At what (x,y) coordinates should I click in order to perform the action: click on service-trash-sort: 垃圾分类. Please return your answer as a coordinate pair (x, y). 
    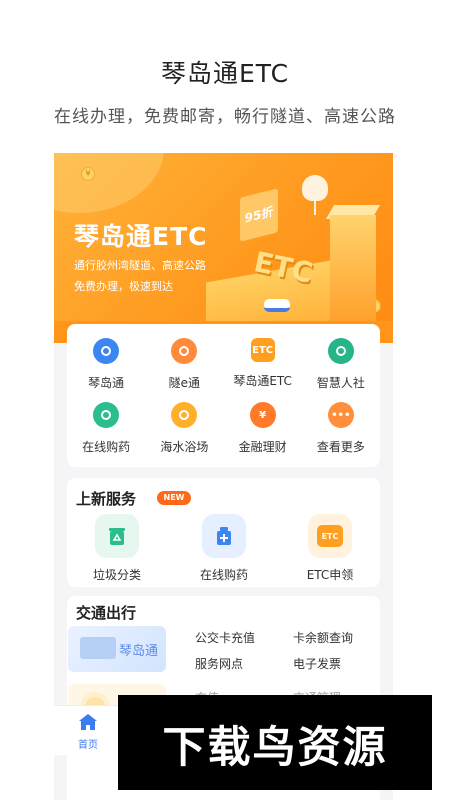
    Looking at the image, I should click on (117, 548).